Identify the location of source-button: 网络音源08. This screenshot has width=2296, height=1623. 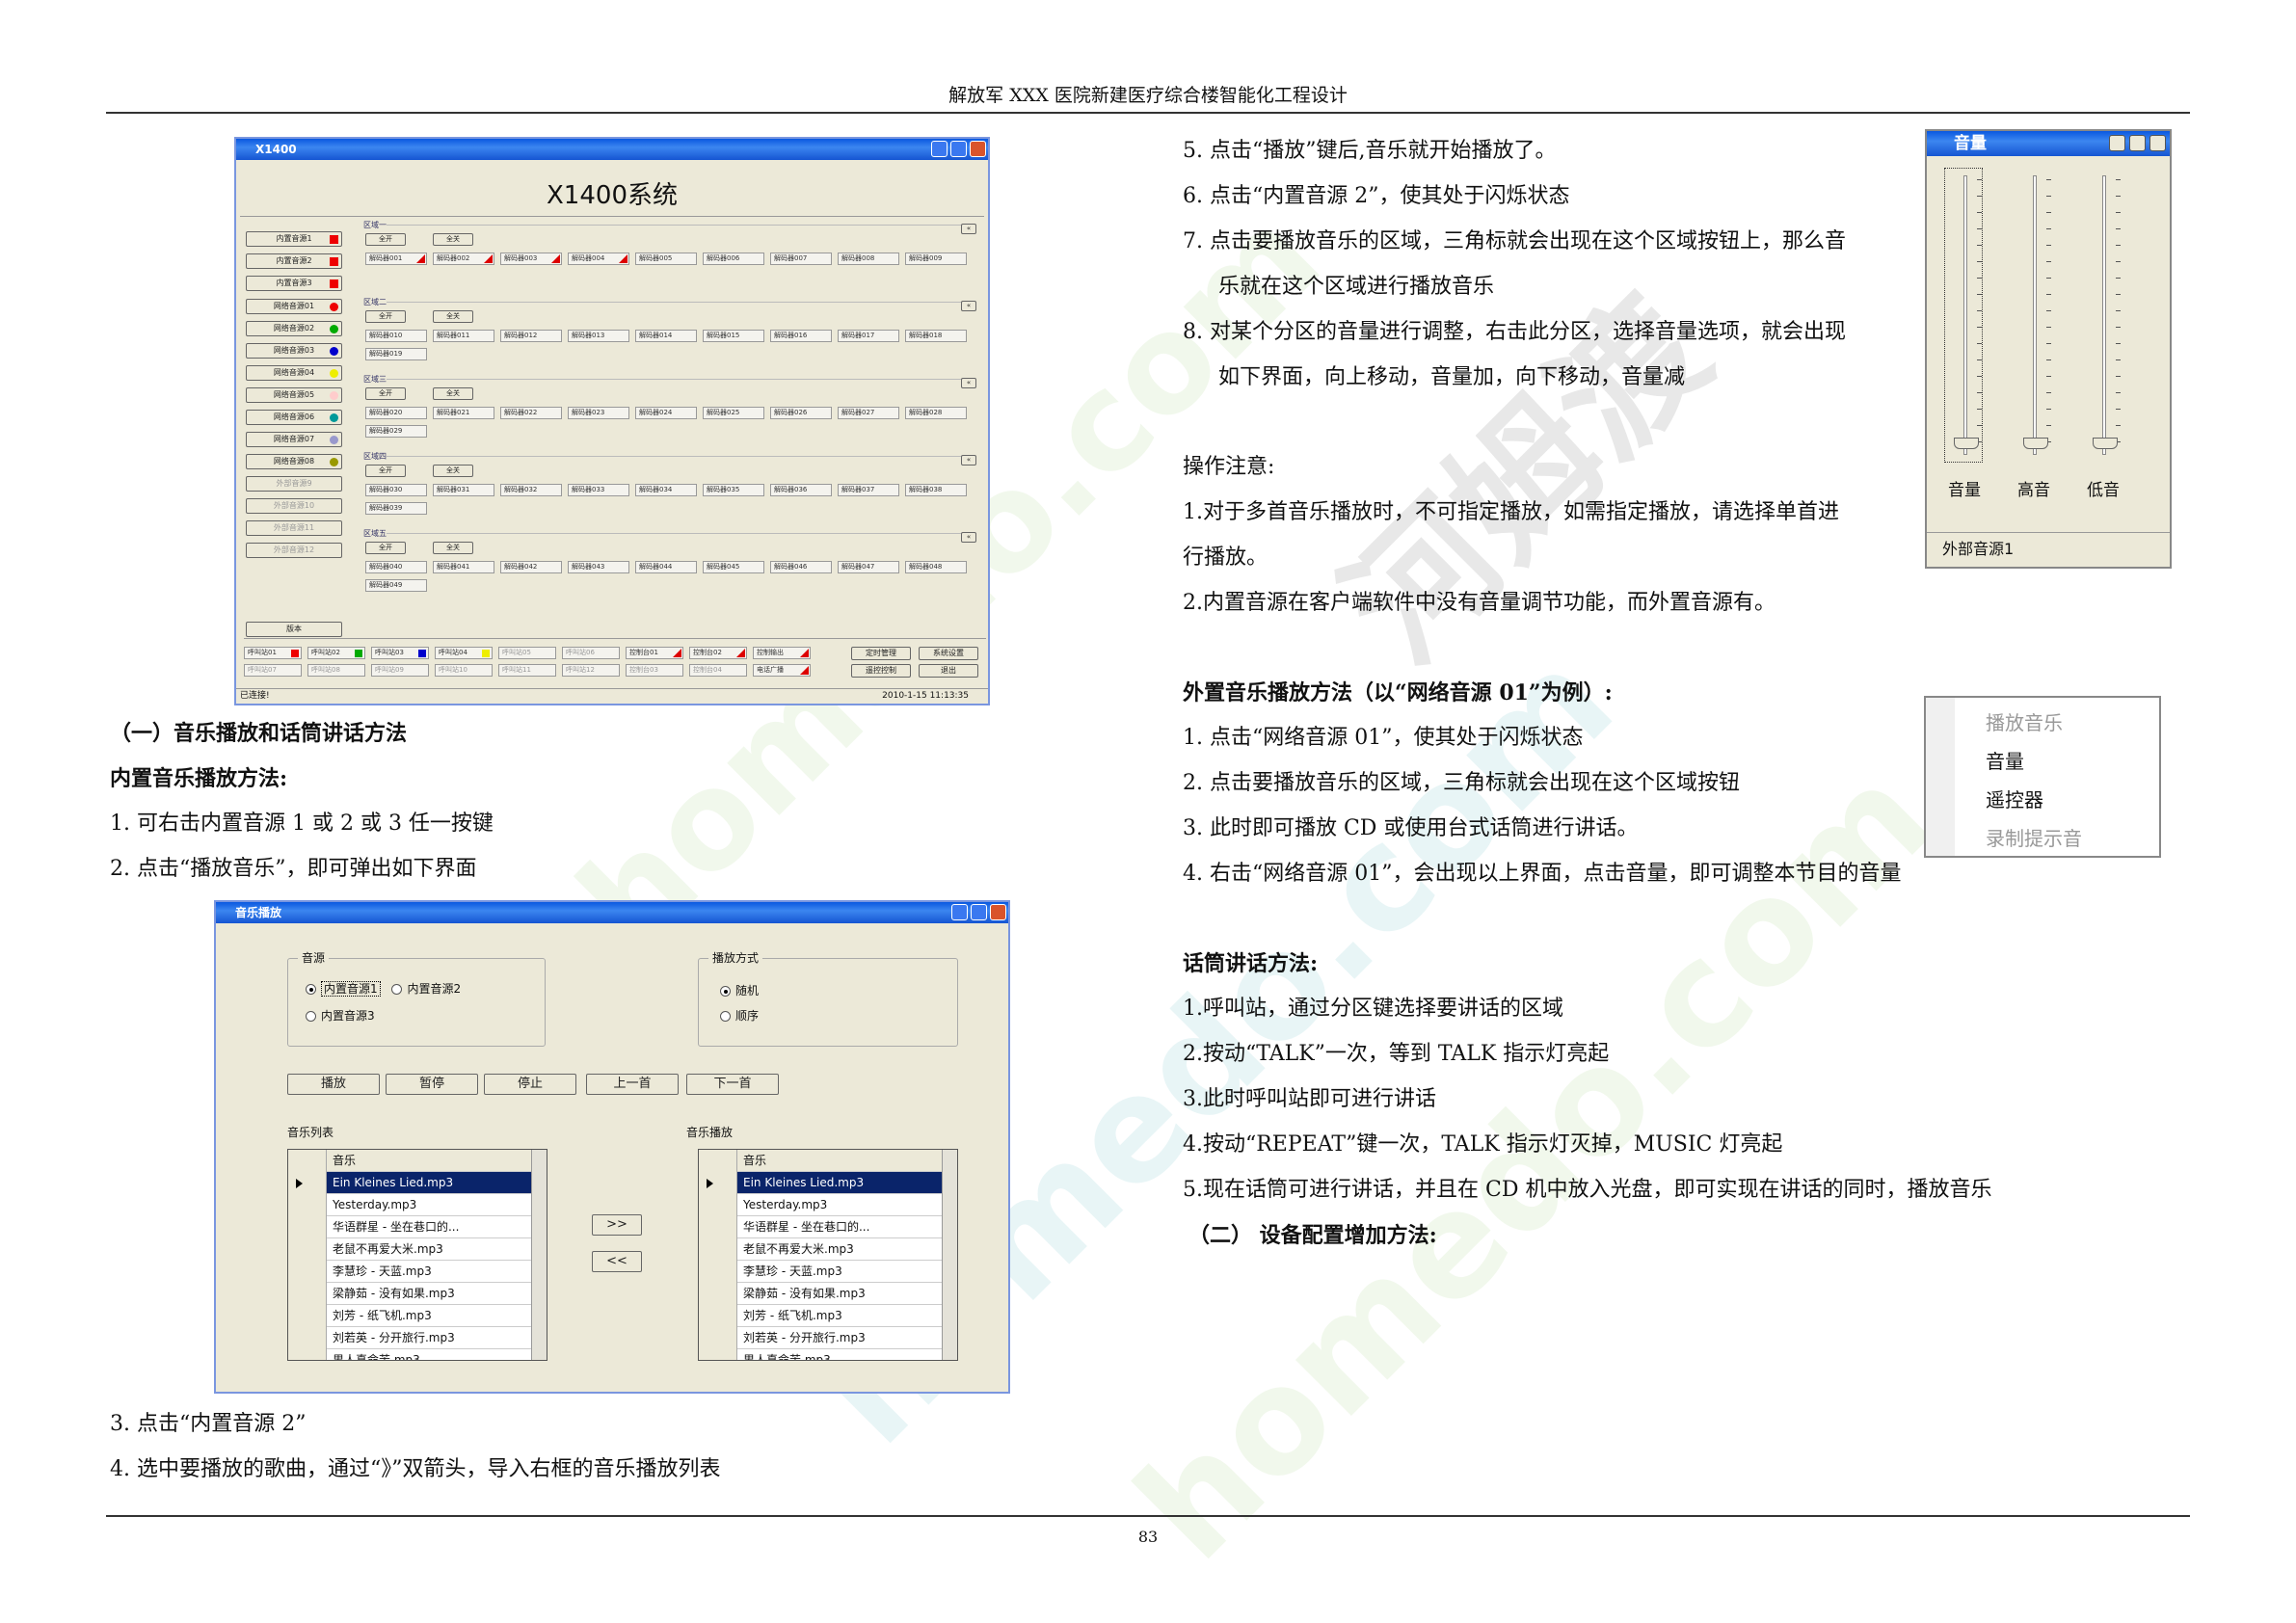
(294, 461).